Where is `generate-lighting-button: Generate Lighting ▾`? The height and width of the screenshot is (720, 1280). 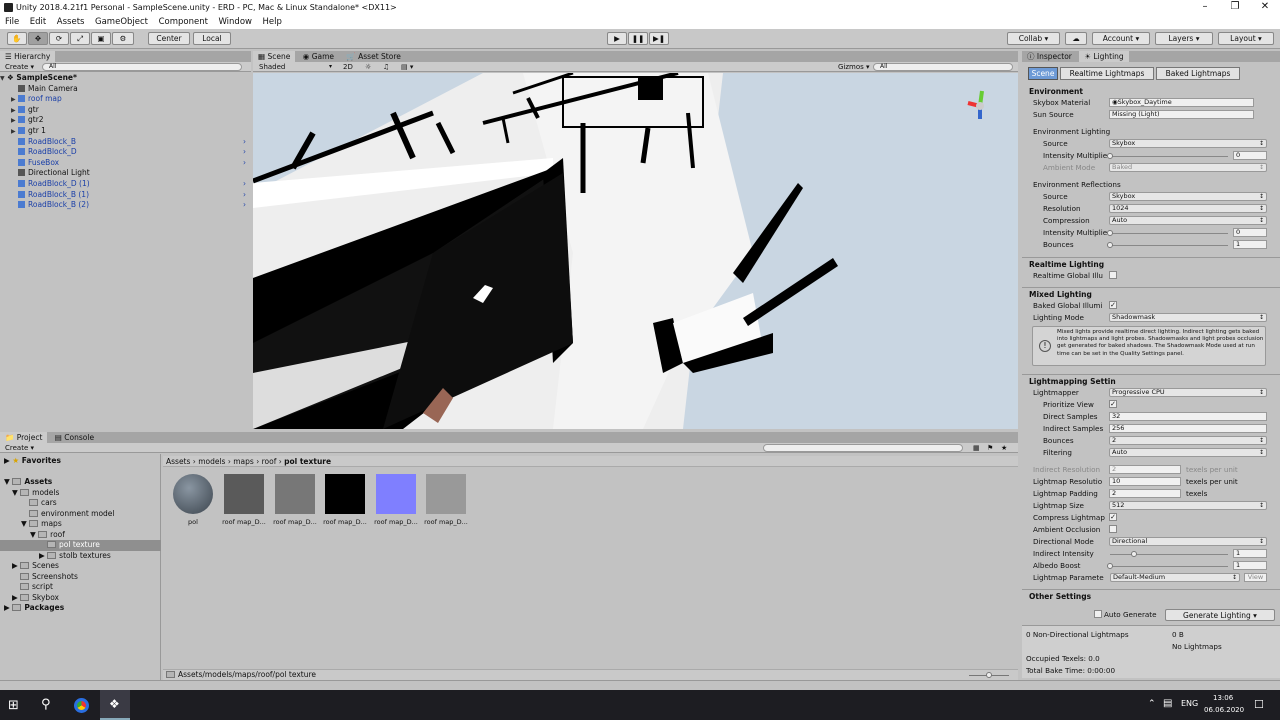 generate-lighting-button: Generate Lighting ▾ is located at coordinates (1220, 615).